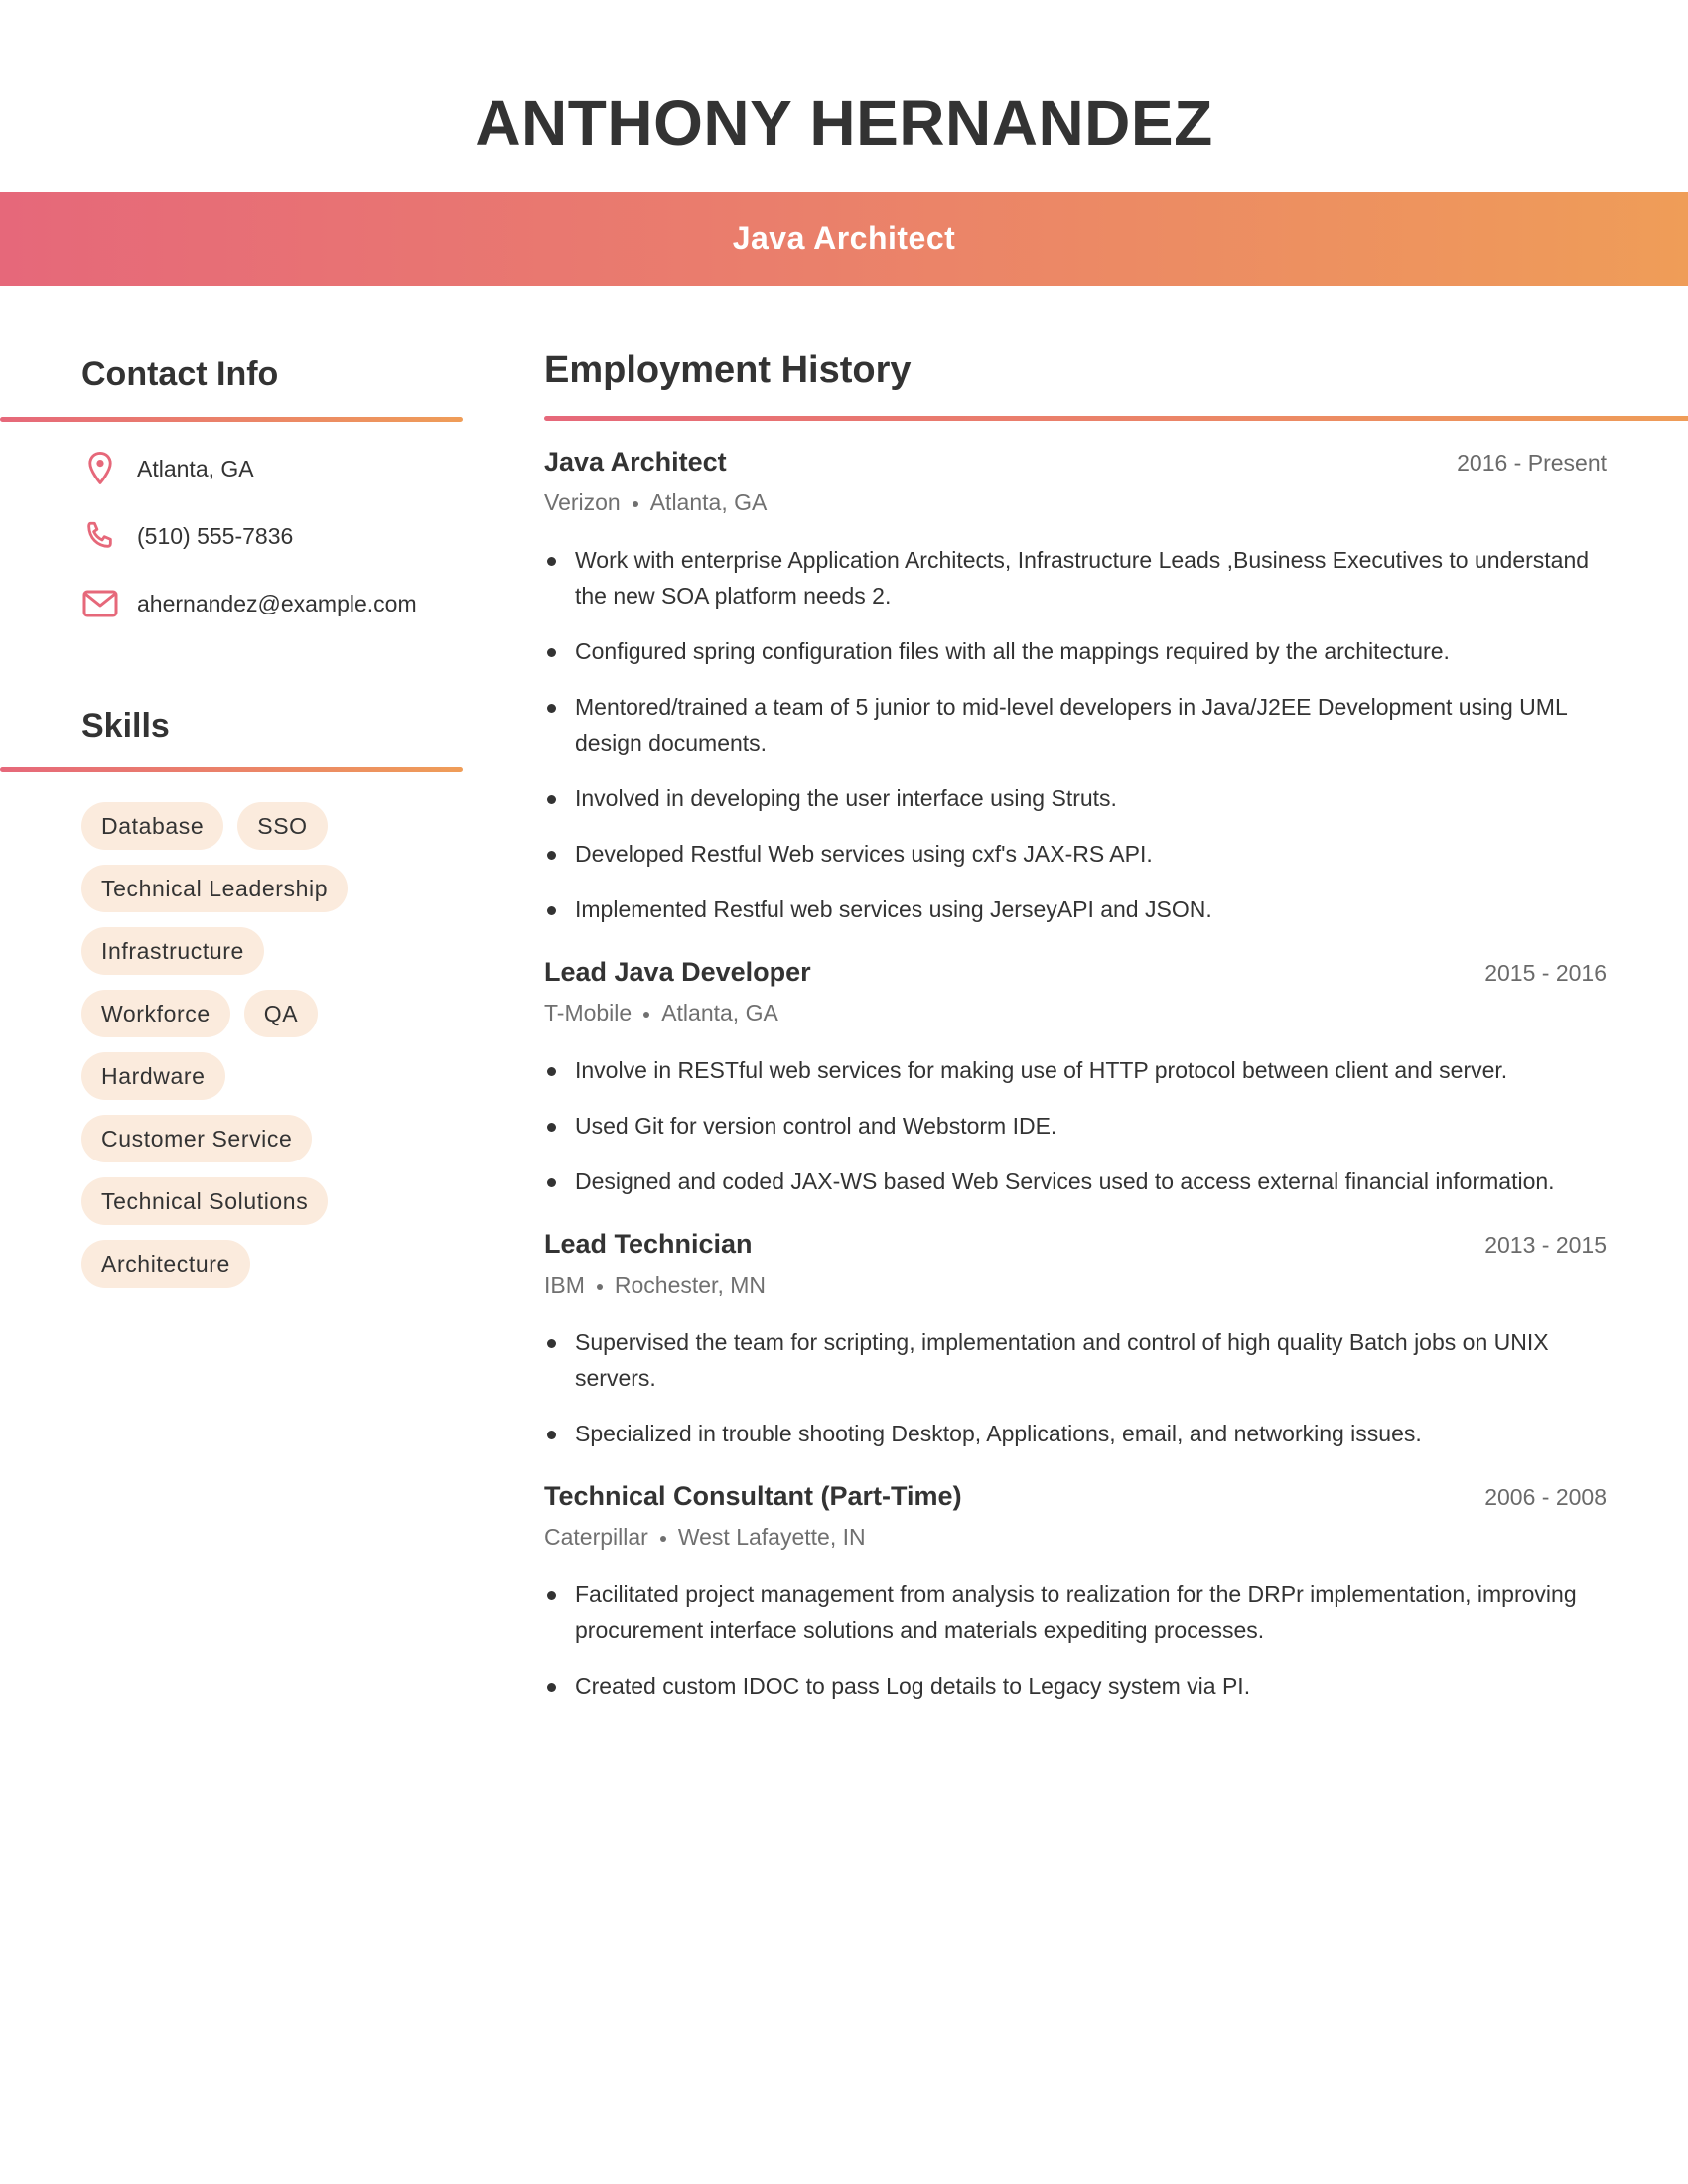 This screenshot has width=1688, height=2184. I want to click on phone-icon, so click(100, 536).